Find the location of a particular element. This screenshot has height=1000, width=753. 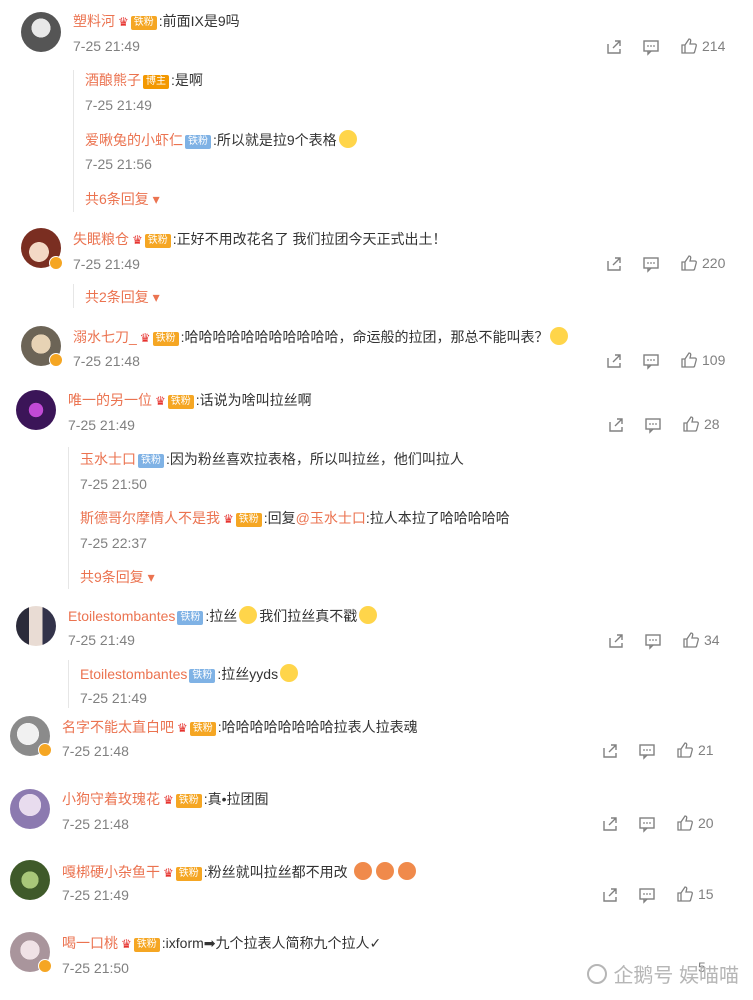

reply-author: 酒酿熊子 博主:是啊 is located at coordinates (144, 80).